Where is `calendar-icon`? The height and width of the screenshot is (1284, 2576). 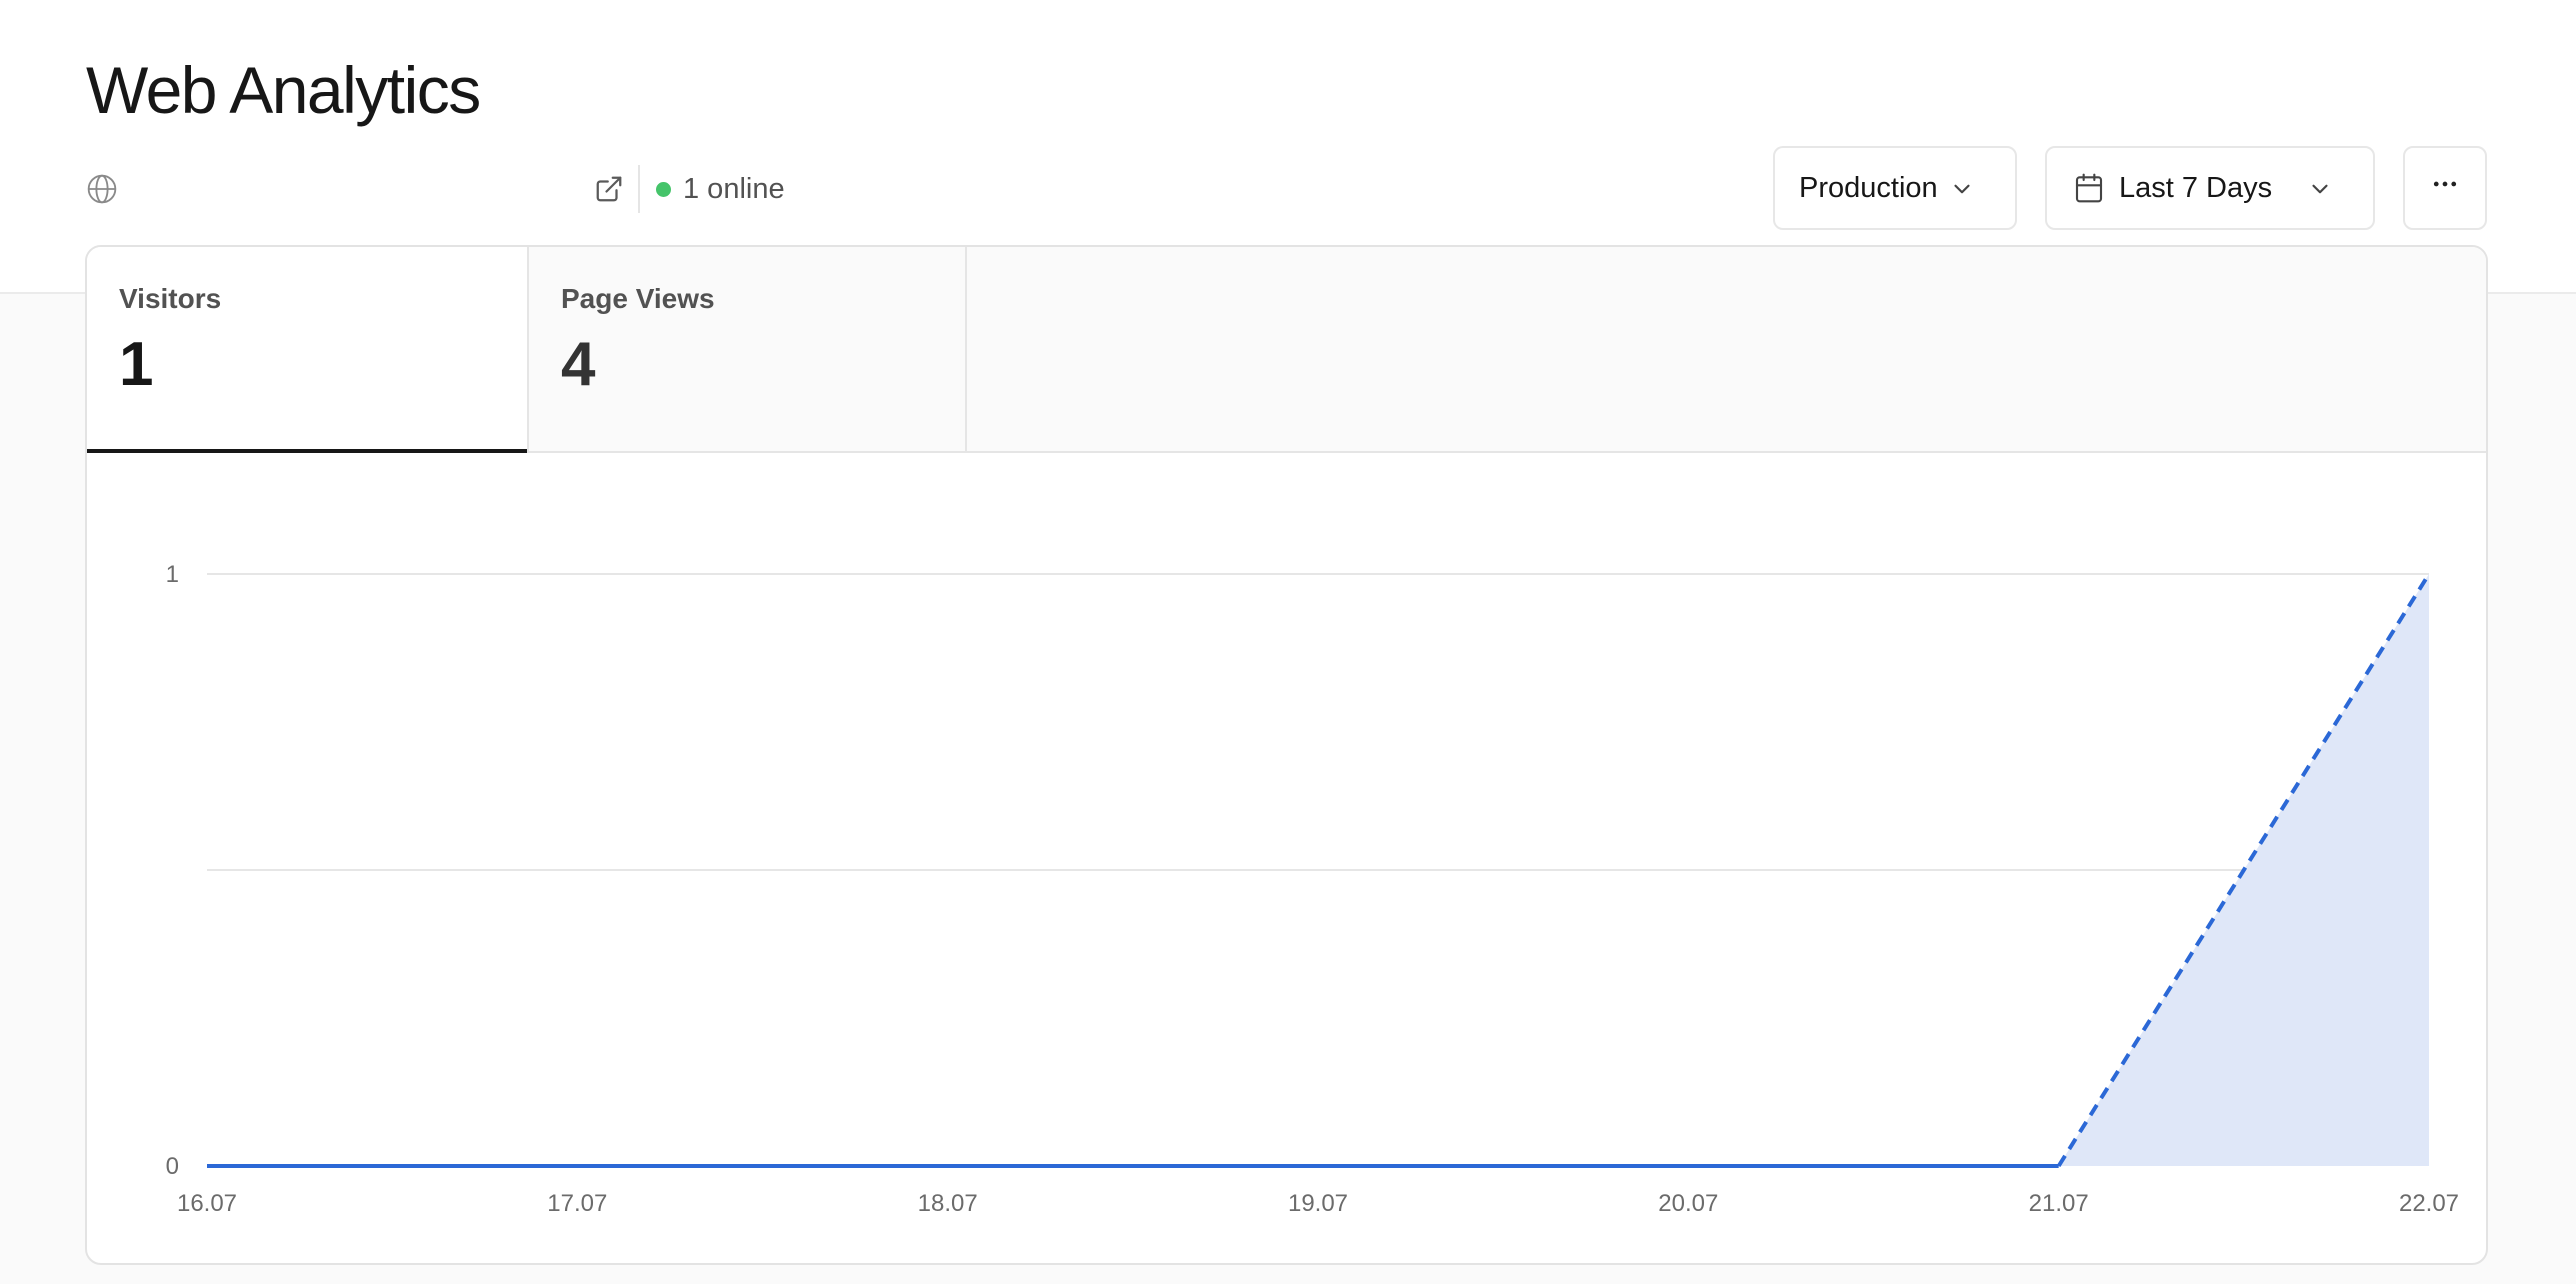
calendar-icon is located at coordinates (2089, 188).